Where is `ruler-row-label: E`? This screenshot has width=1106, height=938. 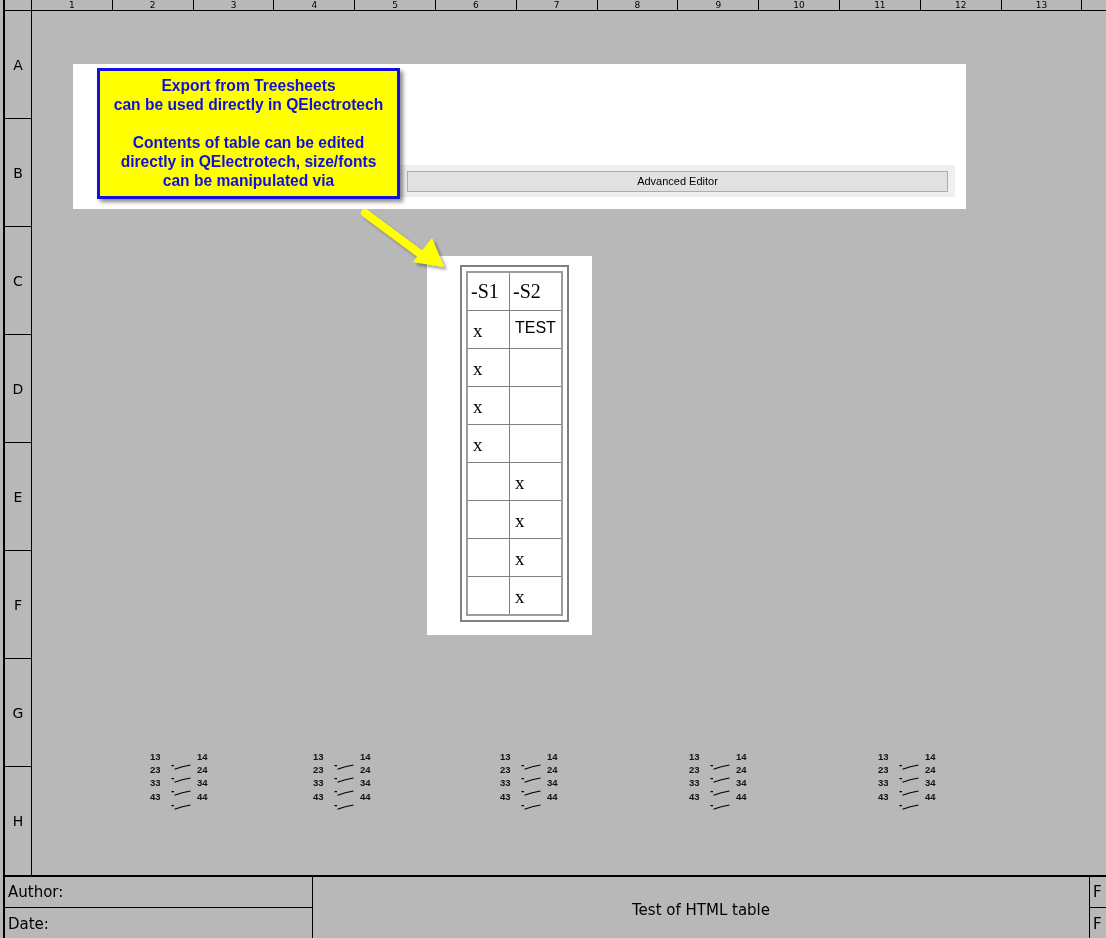 ruler-row-label: E is located at coordinates (18, 497).